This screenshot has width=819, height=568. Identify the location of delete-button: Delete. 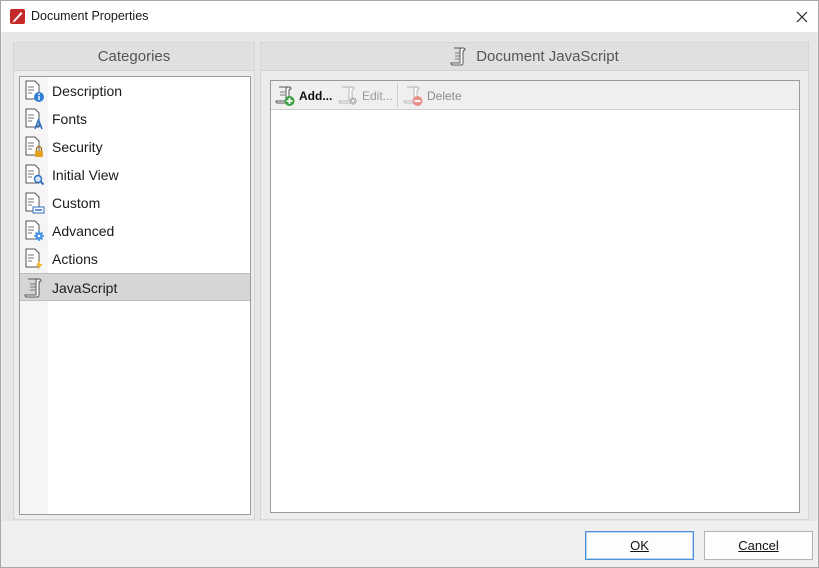
(432, 95).